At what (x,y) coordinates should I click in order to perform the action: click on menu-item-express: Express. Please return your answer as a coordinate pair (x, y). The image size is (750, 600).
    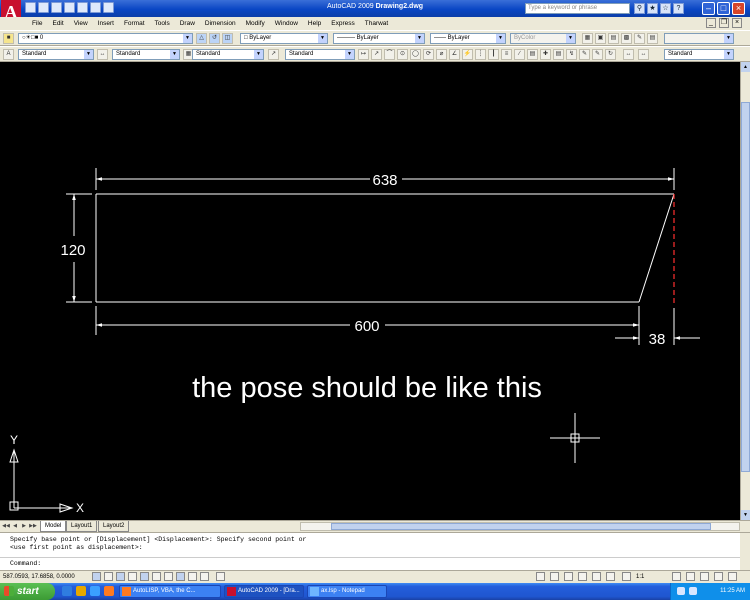
    Looking at the image, I should click on (342, 23).